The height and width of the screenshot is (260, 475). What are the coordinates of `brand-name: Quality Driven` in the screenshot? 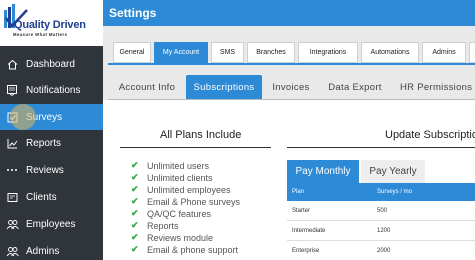 It's located at (50, 25).